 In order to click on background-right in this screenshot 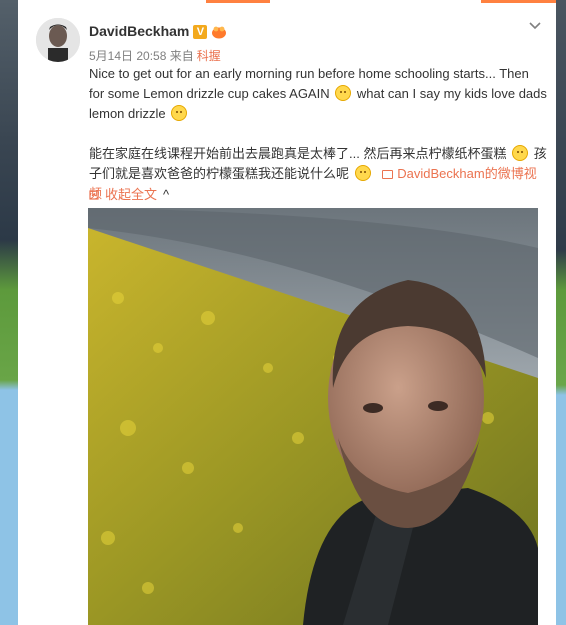, I will do `click(561, 312)`.